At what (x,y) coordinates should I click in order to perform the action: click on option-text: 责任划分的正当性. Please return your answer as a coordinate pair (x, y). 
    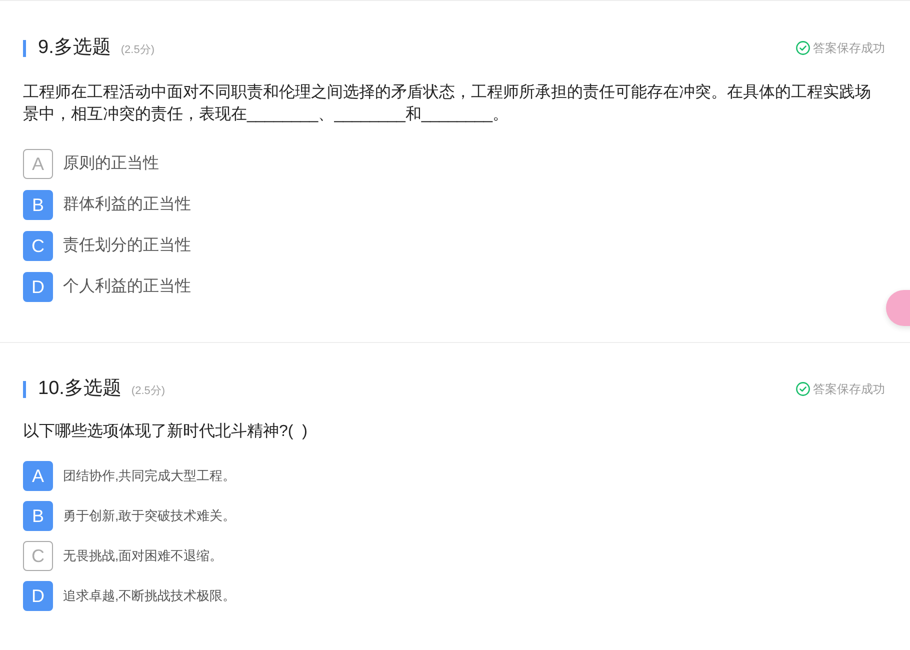
    Looking at the image, I should click on (127, 246).